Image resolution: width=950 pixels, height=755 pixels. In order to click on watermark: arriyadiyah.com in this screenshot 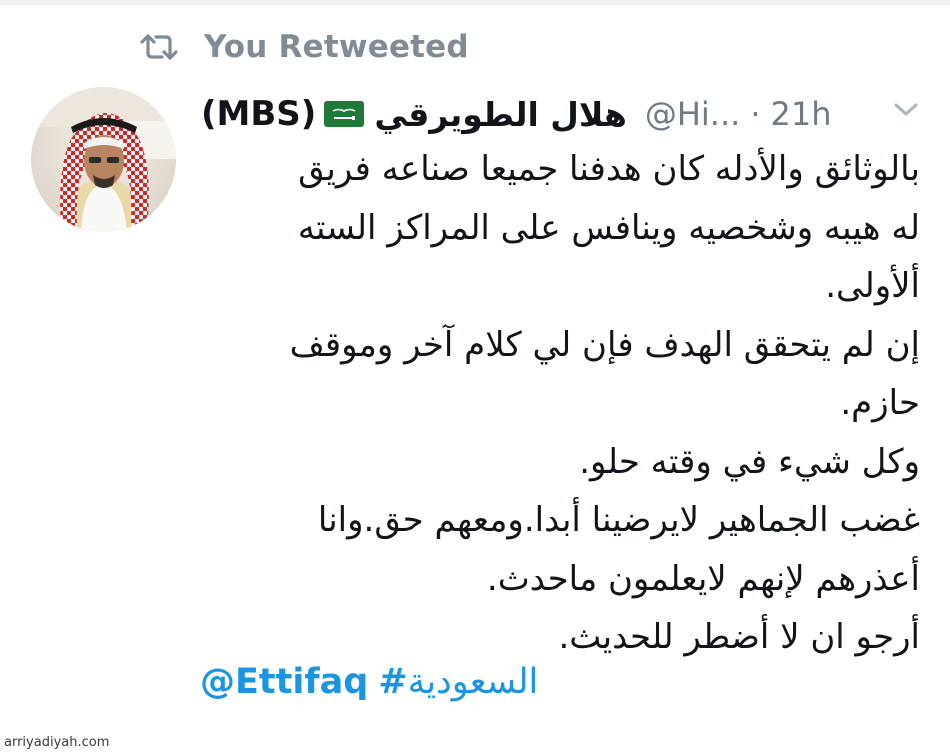, I will do `click(57, 742)`.